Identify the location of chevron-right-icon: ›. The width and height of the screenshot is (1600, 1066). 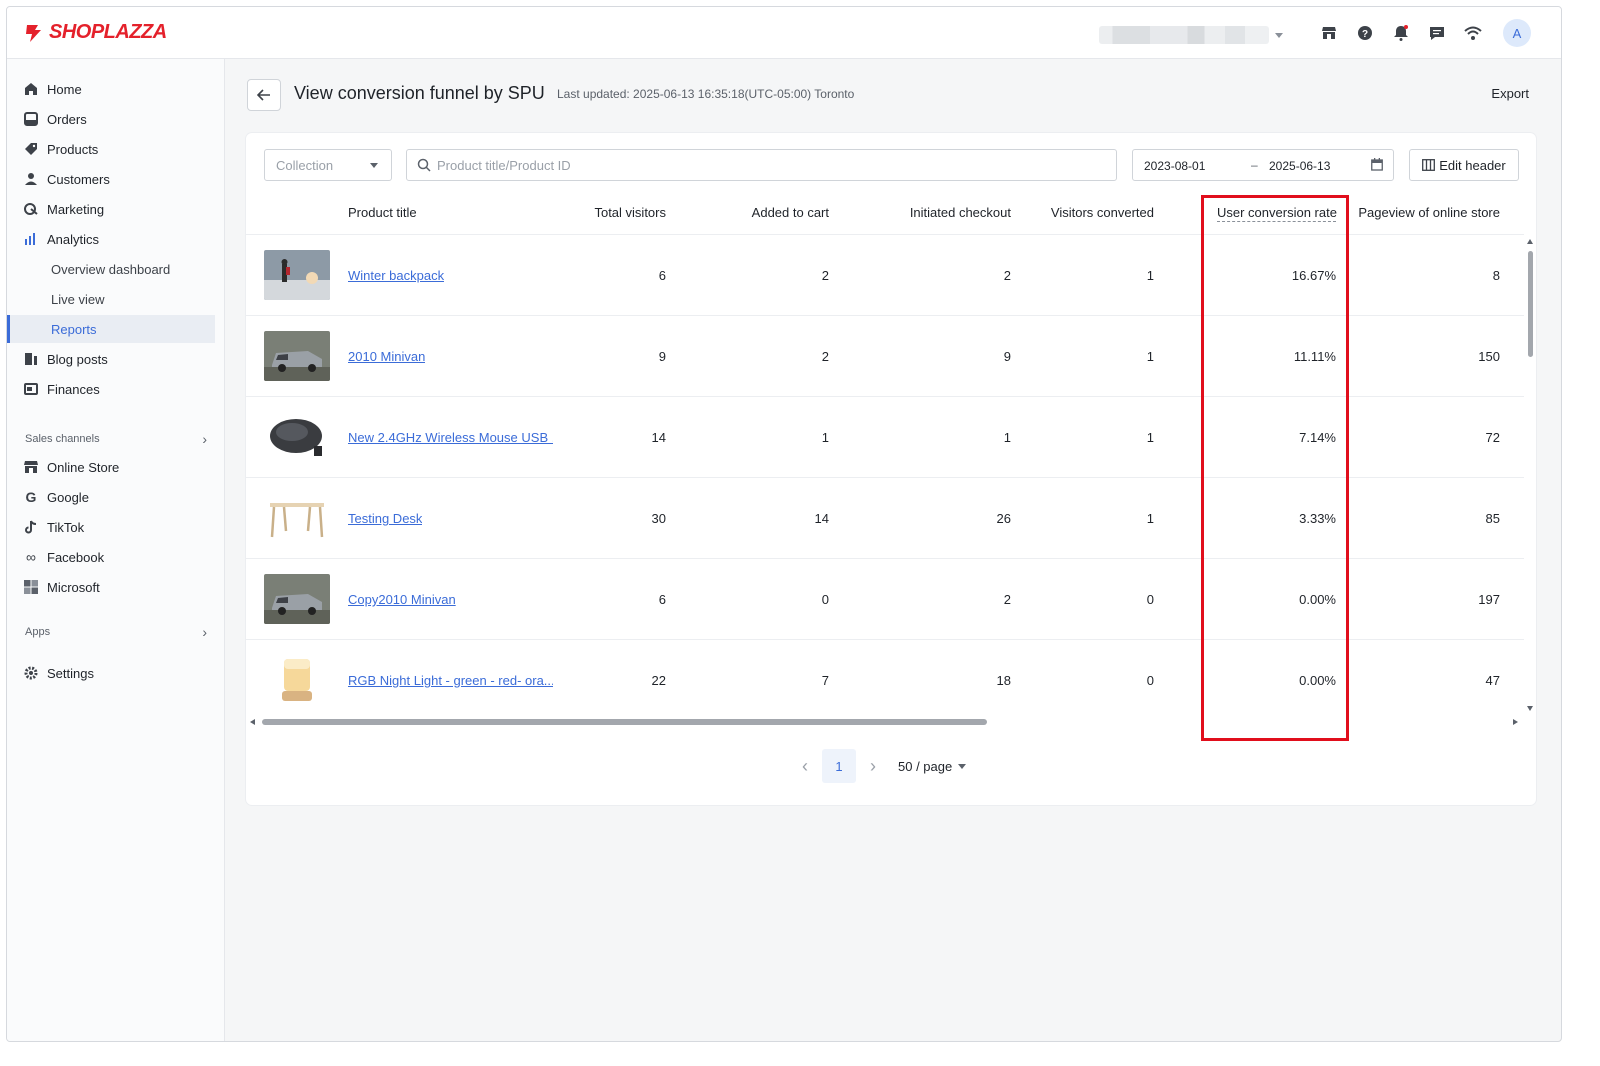
(204, 632).